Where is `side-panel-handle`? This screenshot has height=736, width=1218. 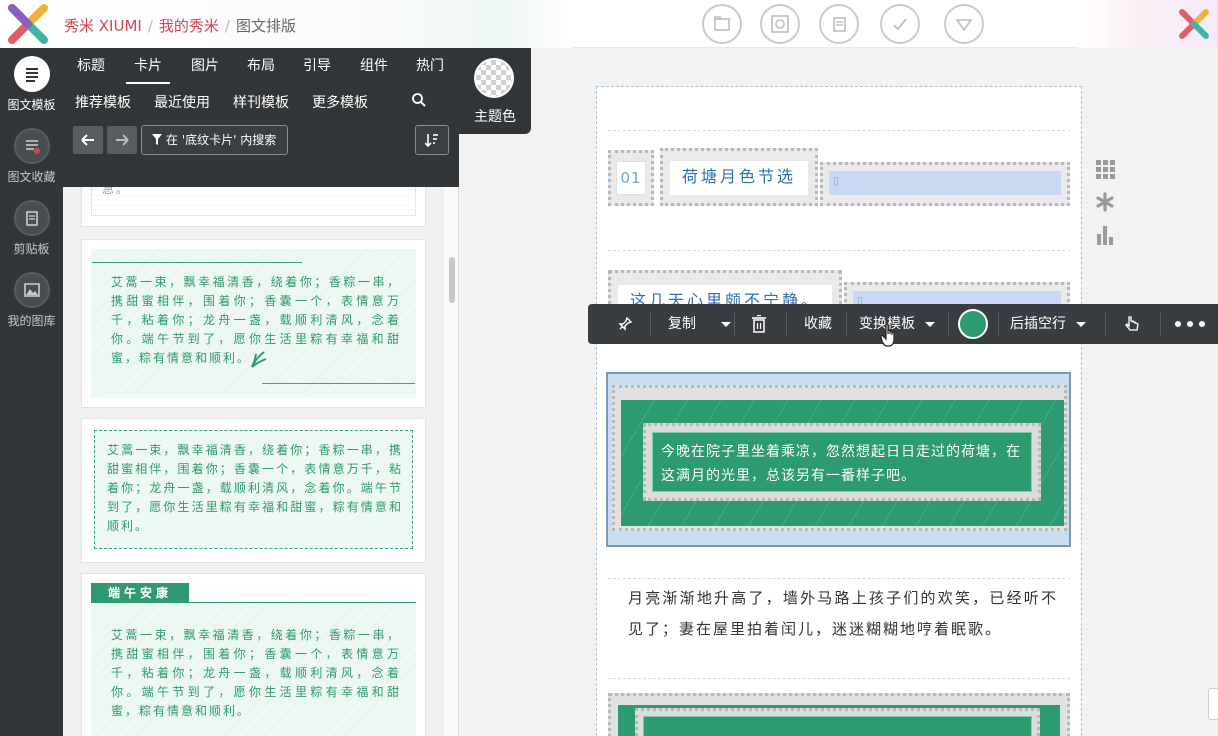 side-panel-handle is located at coordinates (1213, 704).